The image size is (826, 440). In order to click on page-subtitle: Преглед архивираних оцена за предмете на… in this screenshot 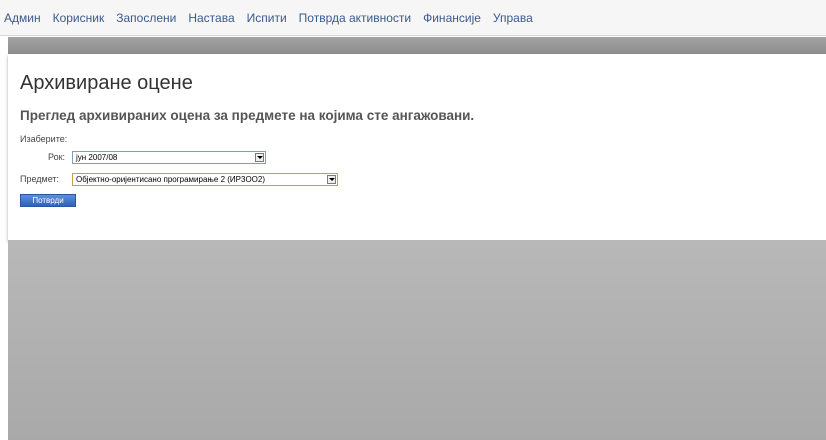, I will do `click(247, 115)`.